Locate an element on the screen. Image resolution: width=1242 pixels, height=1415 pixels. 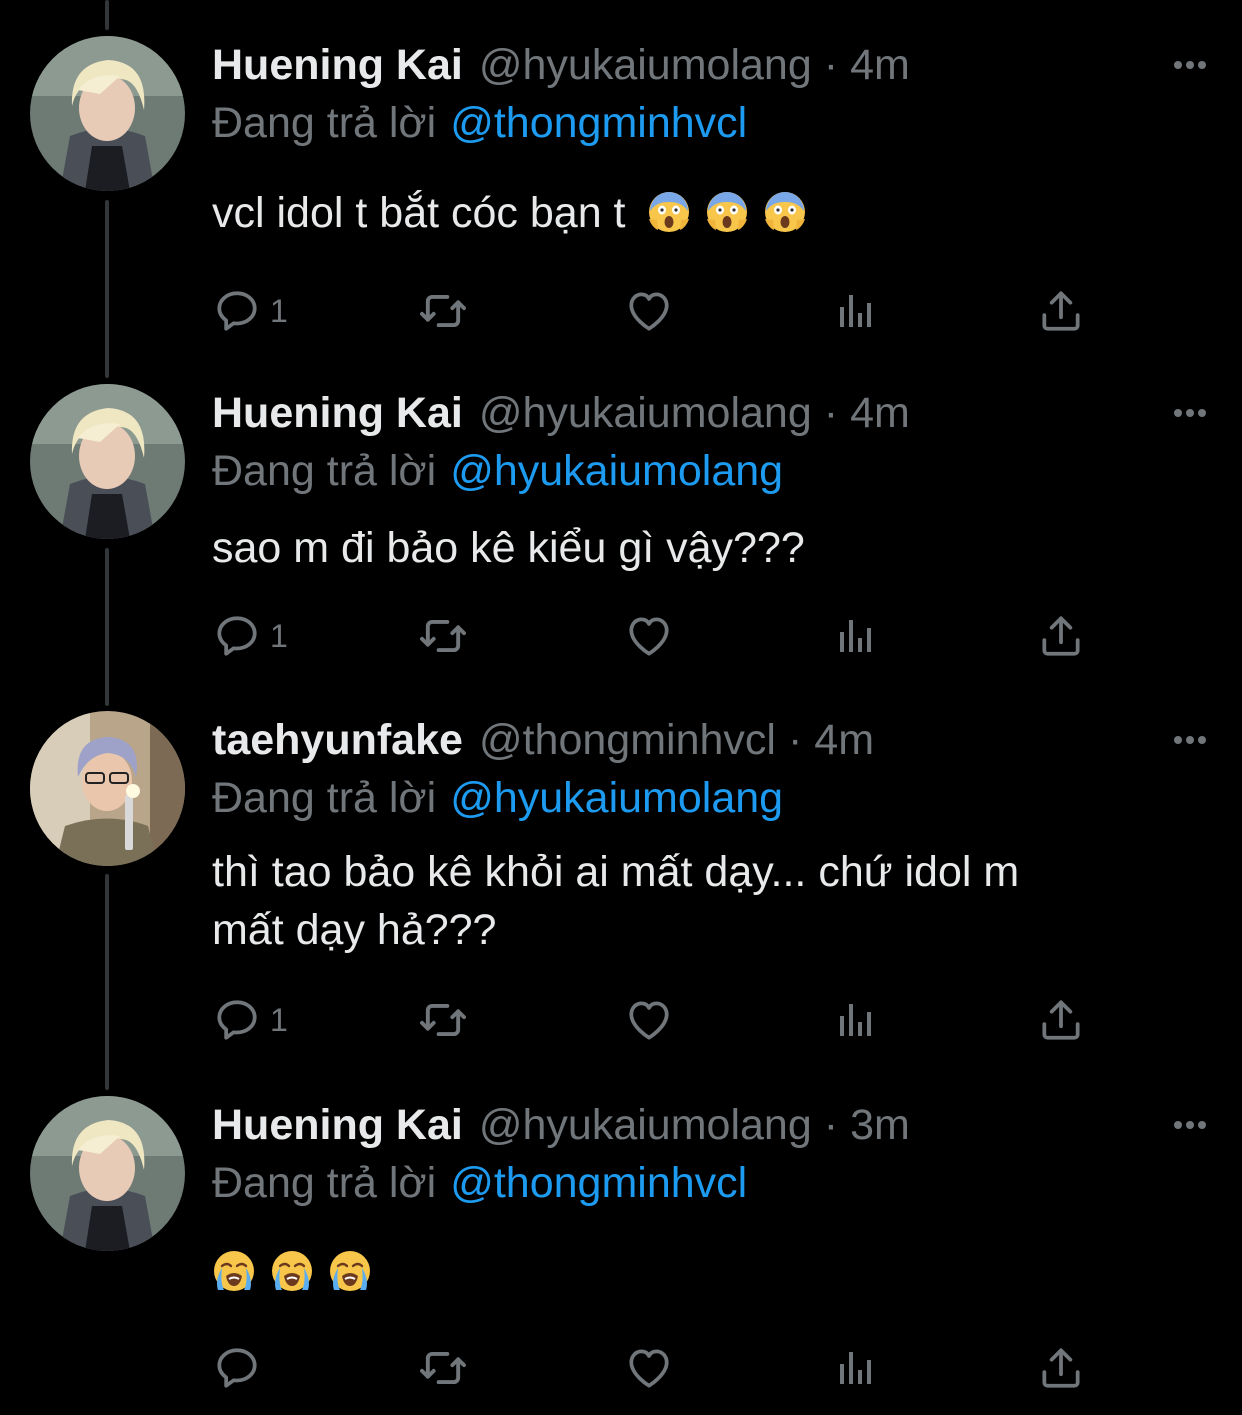
reply-button is located at coordinates (241, 1368).